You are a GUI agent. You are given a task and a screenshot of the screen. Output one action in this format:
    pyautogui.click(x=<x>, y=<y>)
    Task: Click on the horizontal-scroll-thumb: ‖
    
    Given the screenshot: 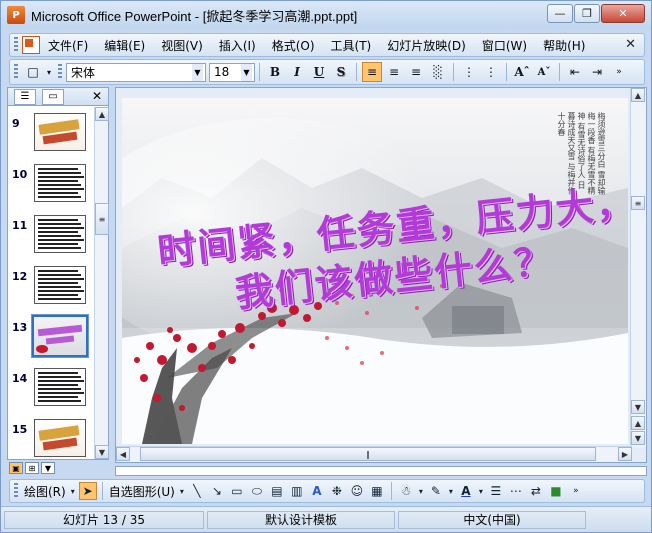 What is the action you would take?
    pyautogui.click(x=368, y=454)
    